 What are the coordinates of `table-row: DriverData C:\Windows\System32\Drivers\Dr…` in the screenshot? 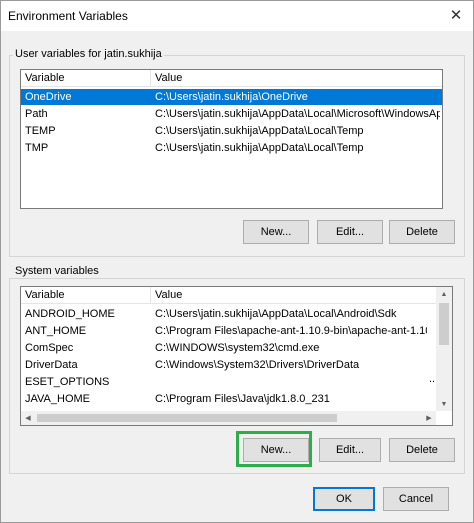 It's located at (236, 365).